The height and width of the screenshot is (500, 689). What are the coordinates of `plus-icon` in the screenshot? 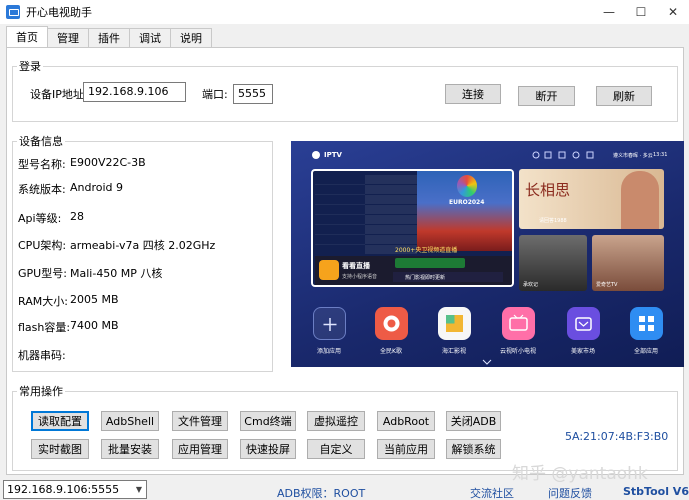 It's located at (330, 324).